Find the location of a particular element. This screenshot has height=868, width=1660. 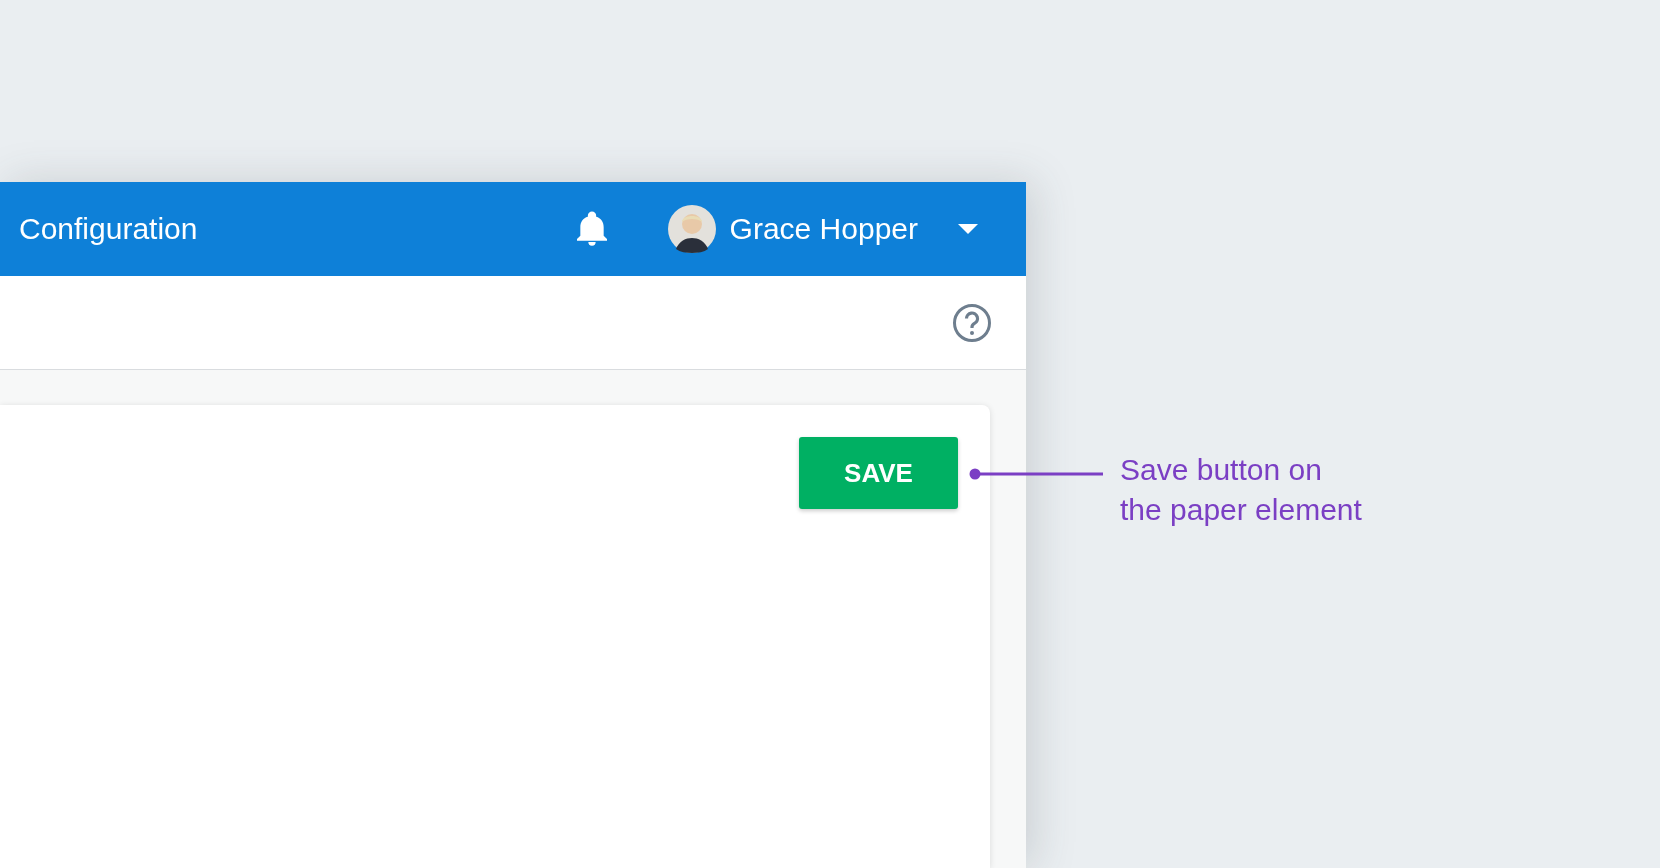

help-icon is located at coordinates (972, 322).